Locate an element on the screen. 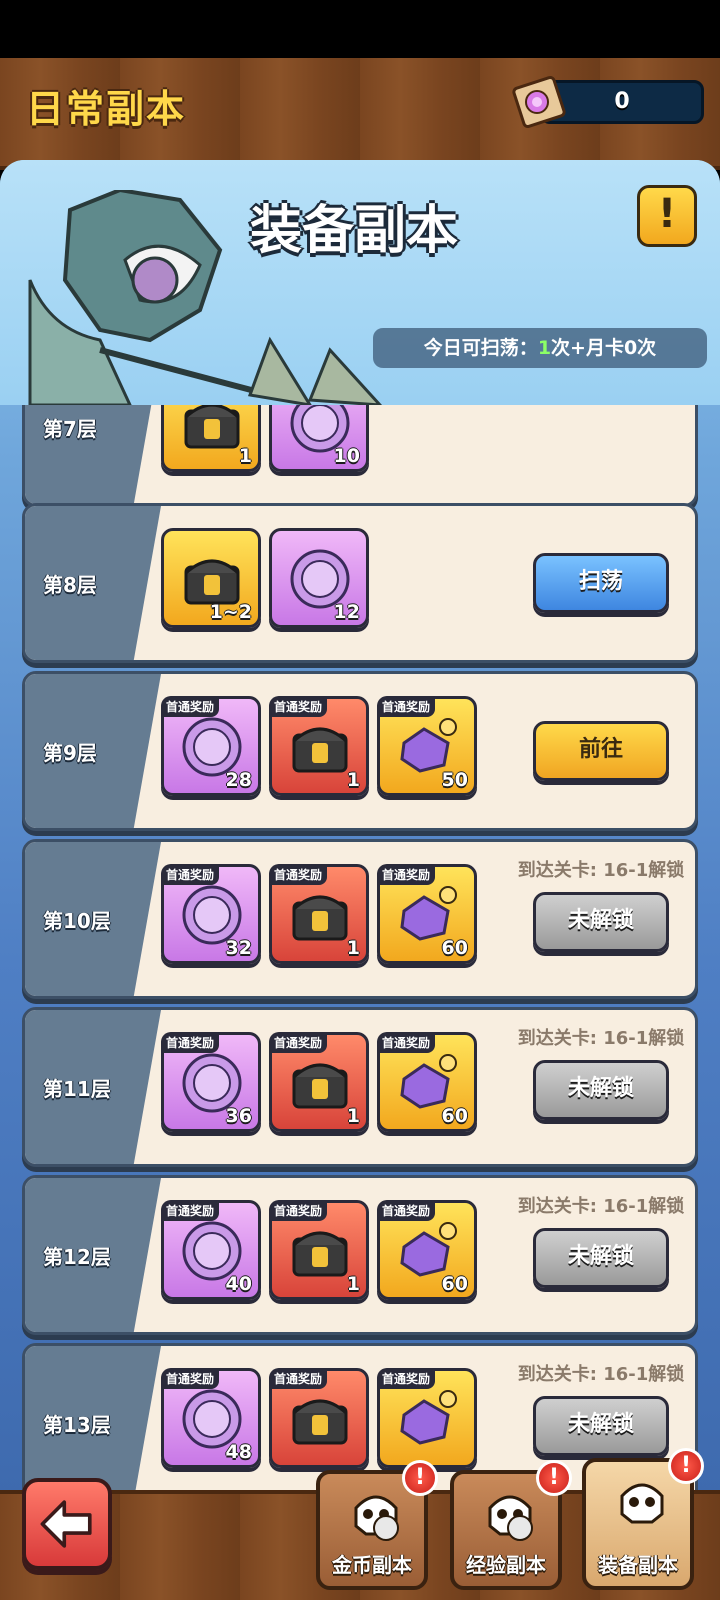  reward-count: 12 is located at coordinates (346, 612).